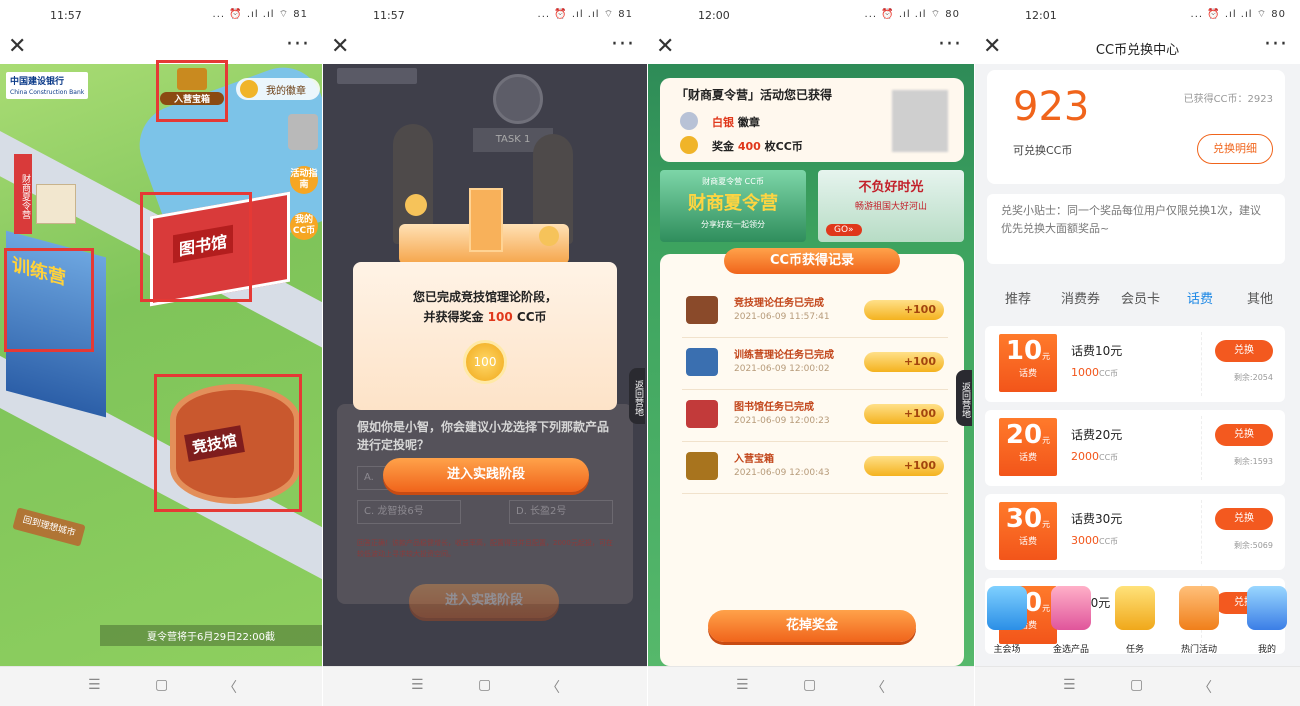 The image size is (1300, 706). Describe the element at coordinates (1051, 107) in the screenshot. I see `balance-value: 923` at that location.